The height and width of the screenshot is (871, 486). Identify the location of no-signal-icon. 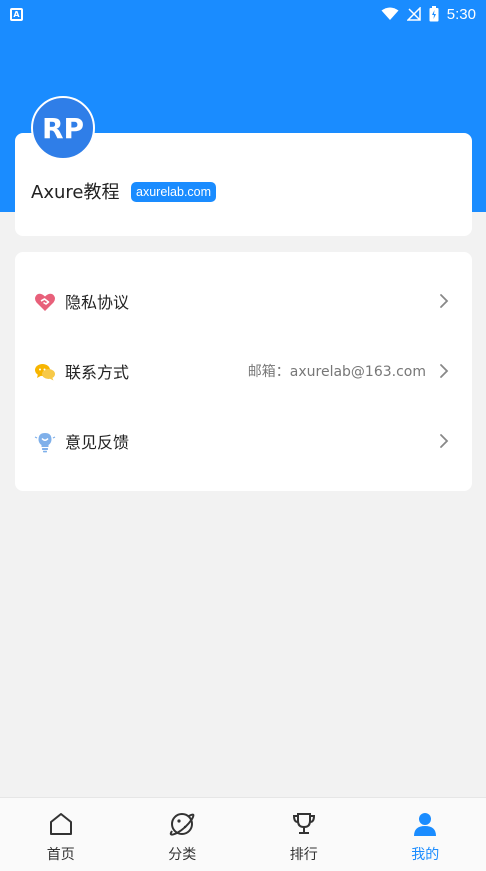
(413, 14).